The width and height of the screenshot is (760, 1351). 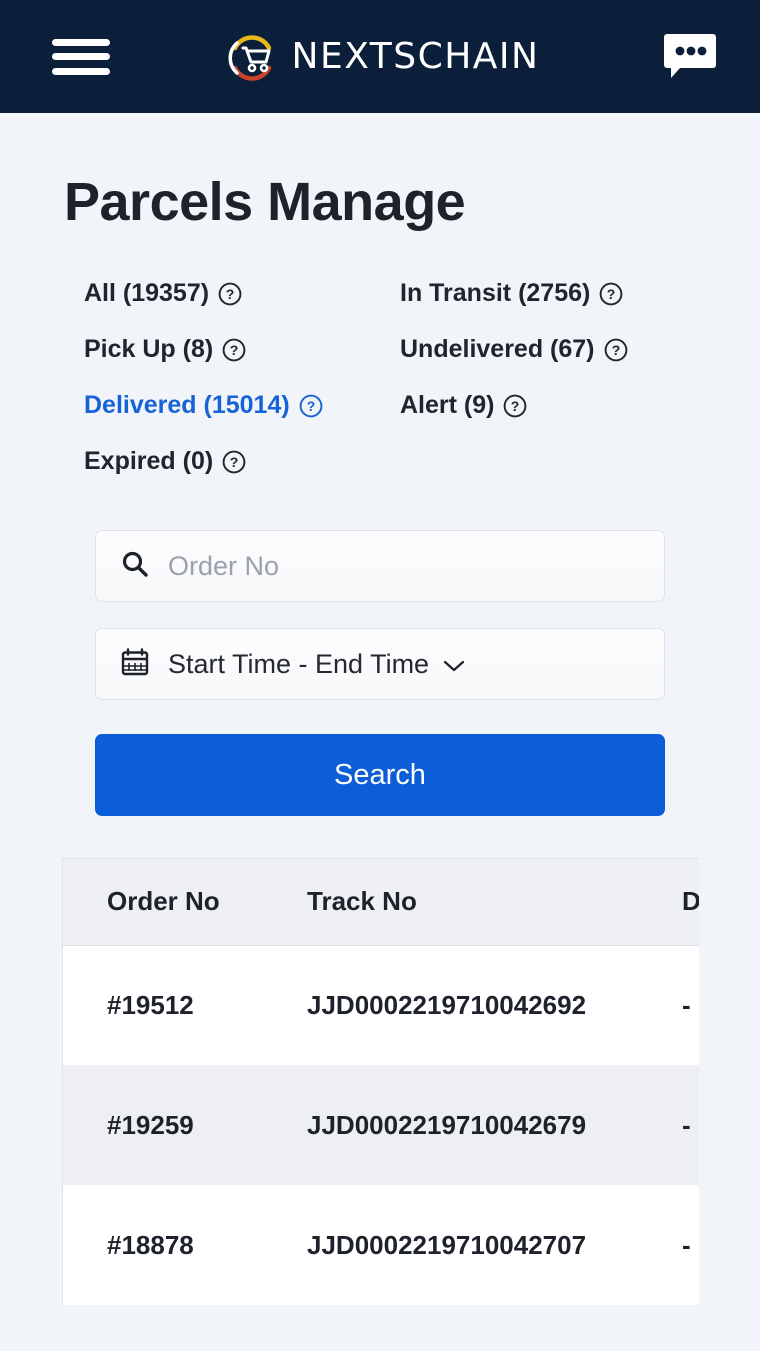 I want to click on column-header-track-no: Track No, so click(x=450, y=902).